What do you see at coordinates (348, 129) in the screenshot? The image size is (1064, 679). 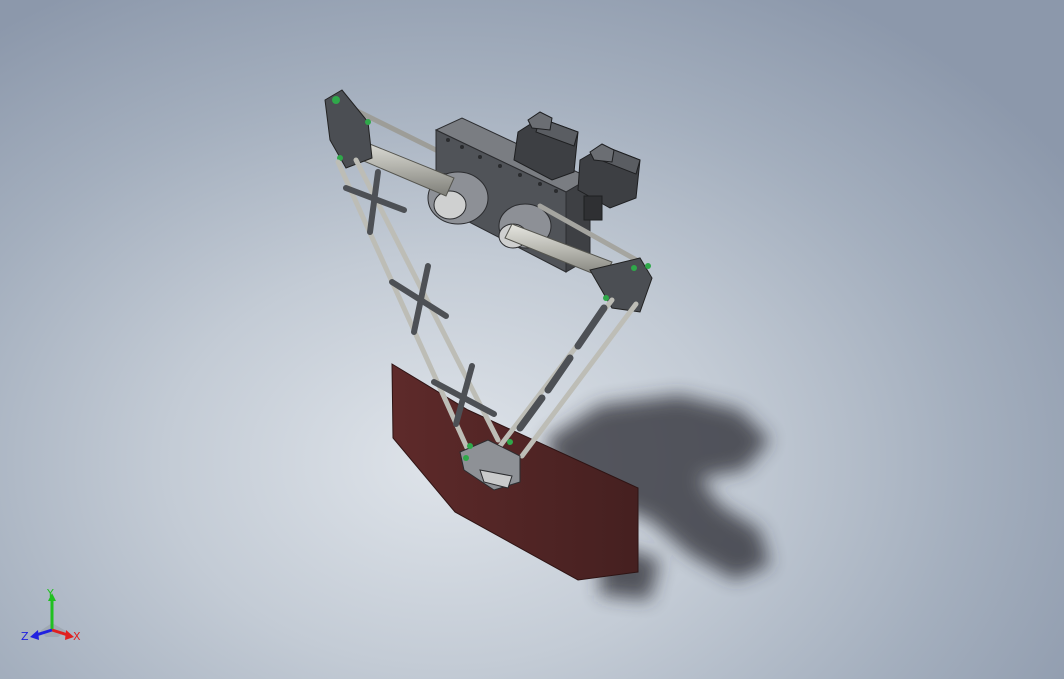 I see `upper-arm-joint-left` at bounding box center [348, 129].